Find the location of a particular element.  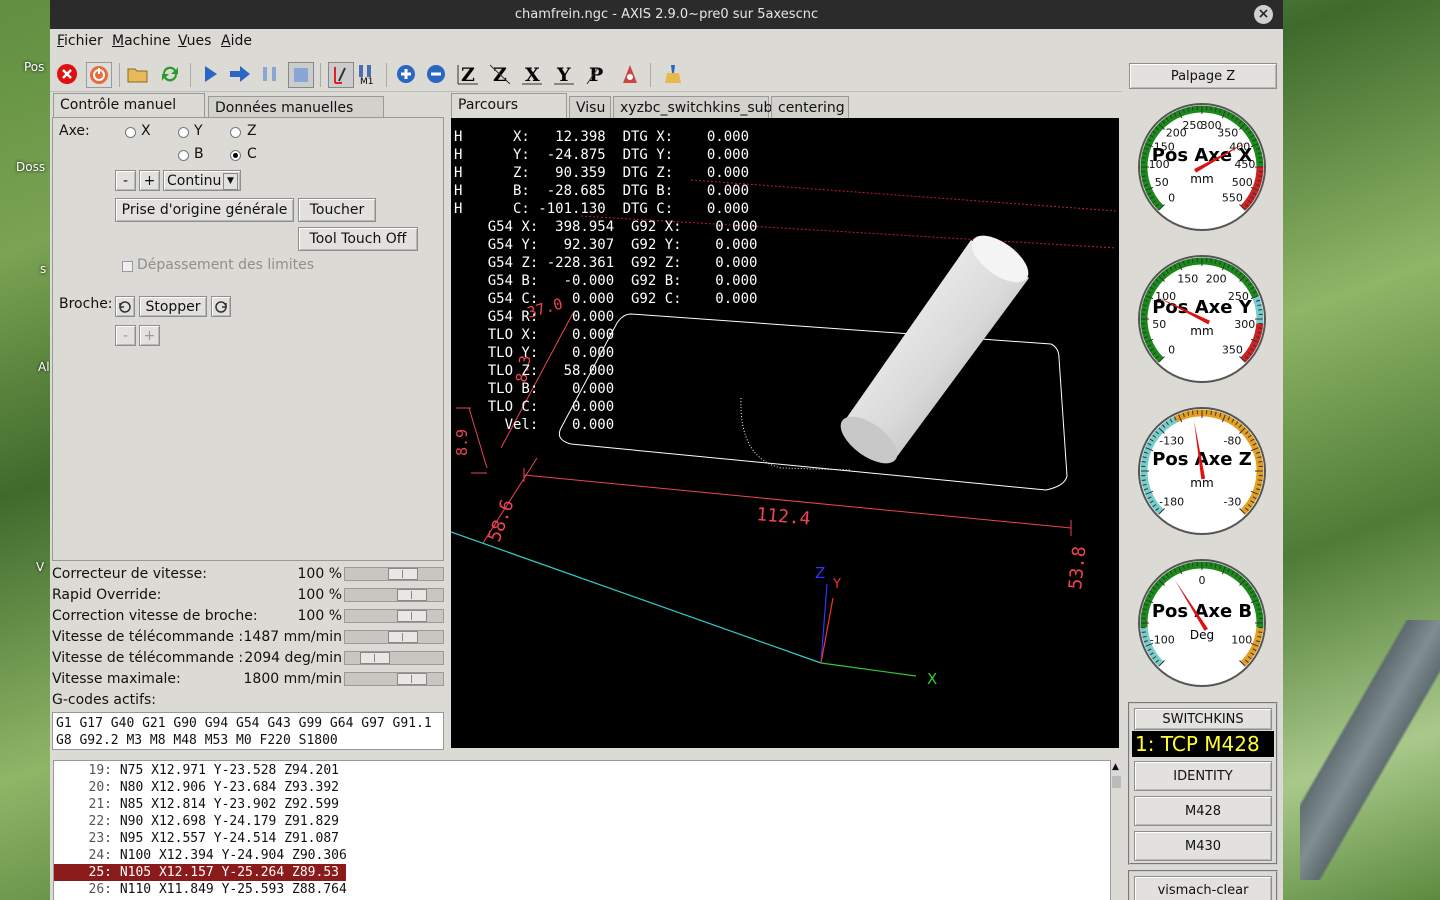

jog-mode-value: Continu is located at coordinates (194, 180).